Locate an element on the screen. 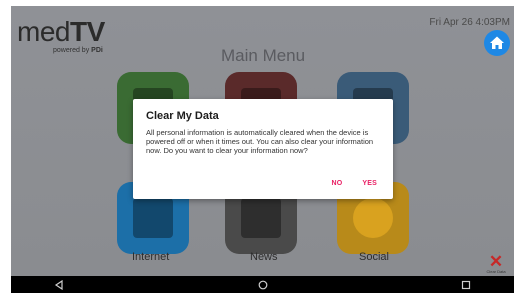 Image resolution: width=514 pixels, height=293 pixels. nav-home-button is located at coordinates (263, 285).